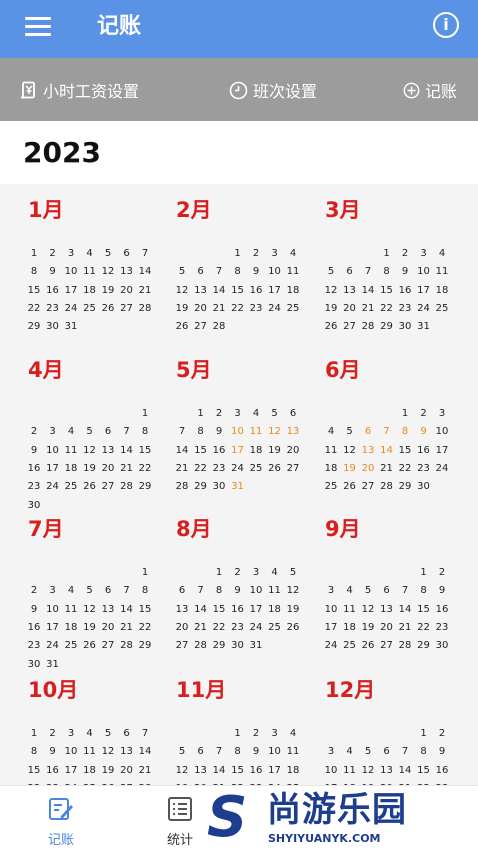  Describe the element at coordinates (273, 90) in the screenshot. I see `shift-settings-button: 班次设置` at that location.